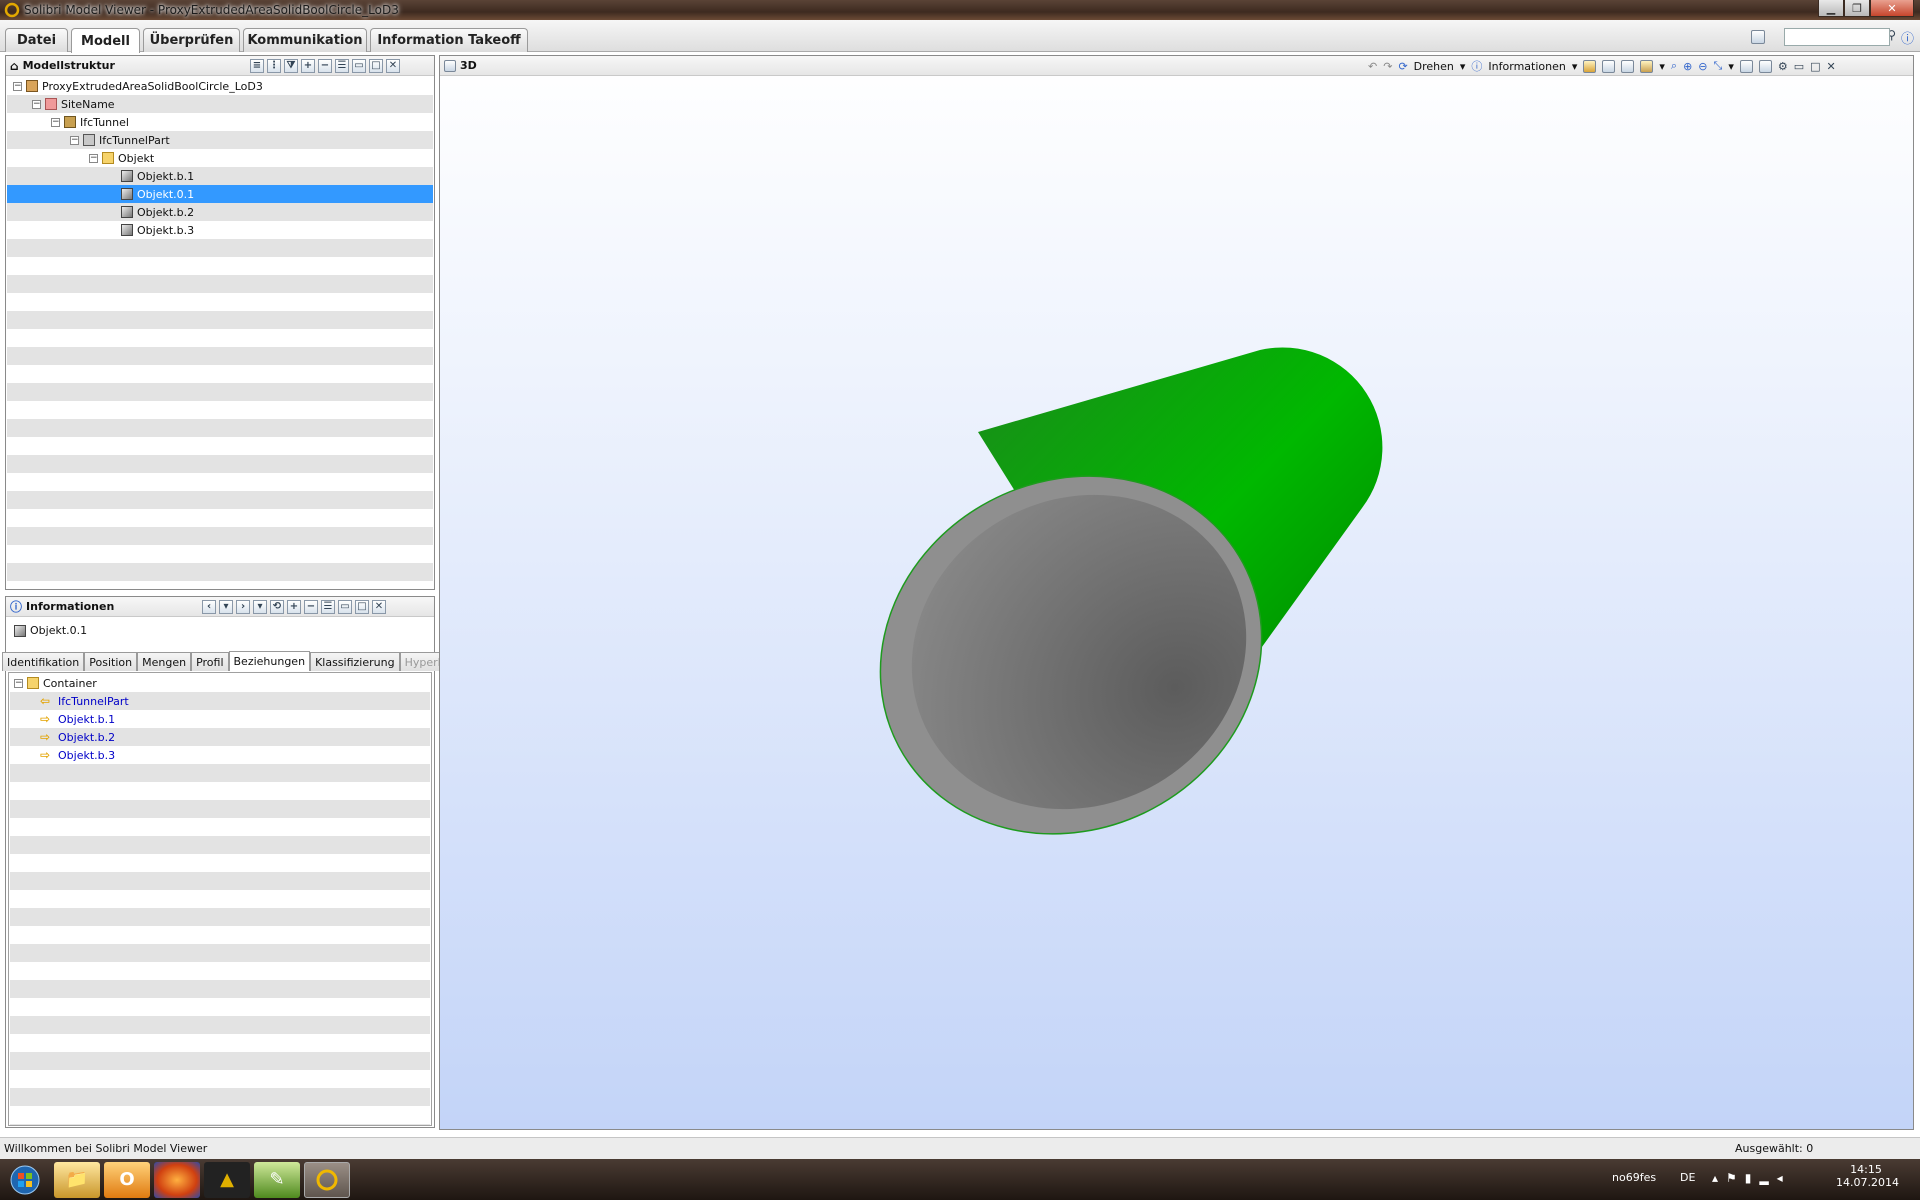 The image size is (1920, 1200). What do you see at coordinates (220, 737) in the screenshot?
I see `relation-row: ⇨ Objekt.b.2` at bounding box center [220, 737].